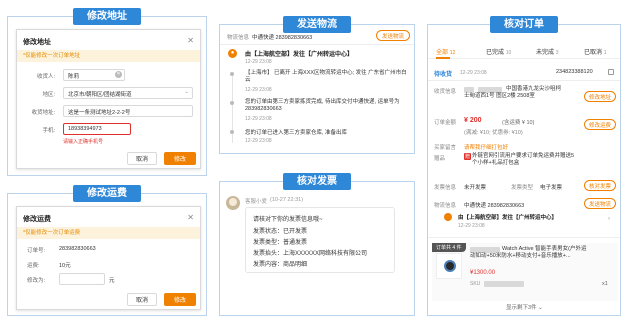  Describe the element at coordinates (523, 159) in the screenshot. I see `gift-value: 外链官网引流用户要求订单免运费并赠送5个小样+礼品打包盒` at that location.